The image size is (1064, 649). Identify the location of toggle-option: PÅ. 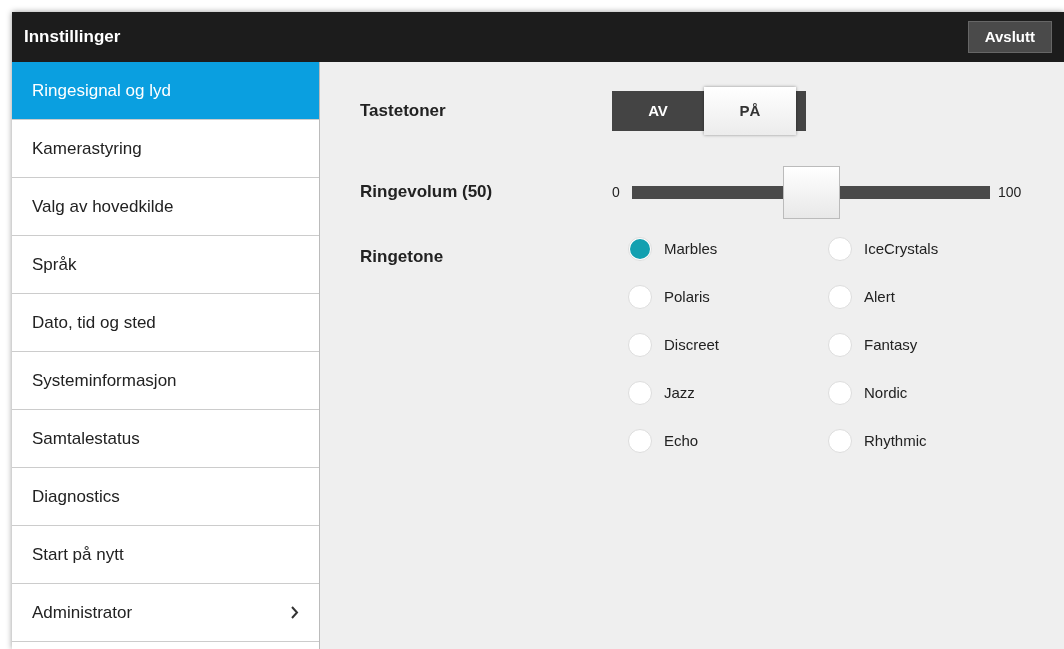
(750, 111).